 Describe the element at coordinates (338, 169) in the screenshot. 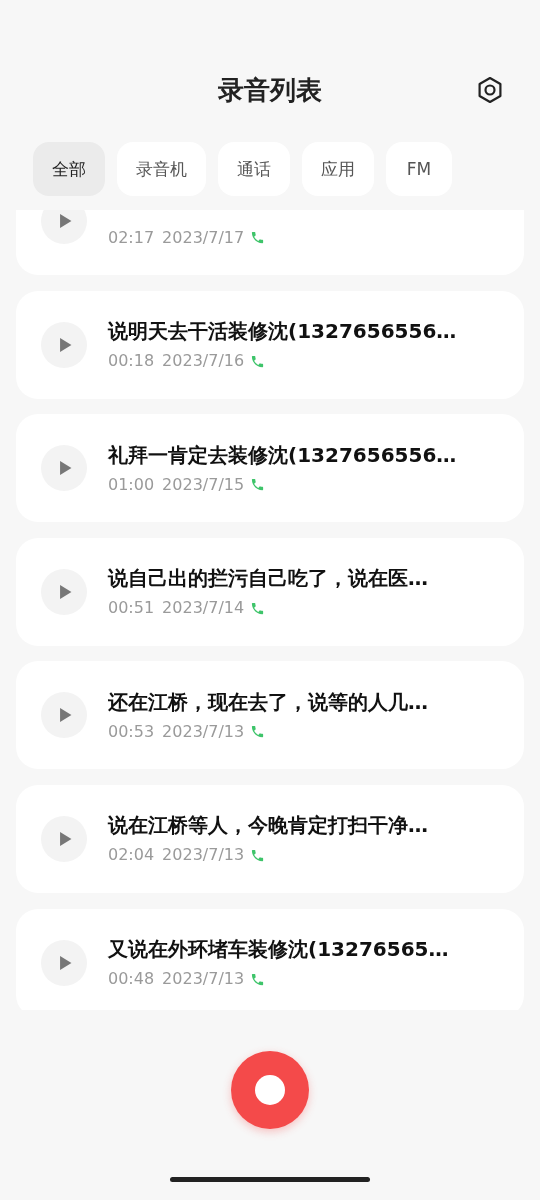

I see `filter-tab: 应用` at that location.